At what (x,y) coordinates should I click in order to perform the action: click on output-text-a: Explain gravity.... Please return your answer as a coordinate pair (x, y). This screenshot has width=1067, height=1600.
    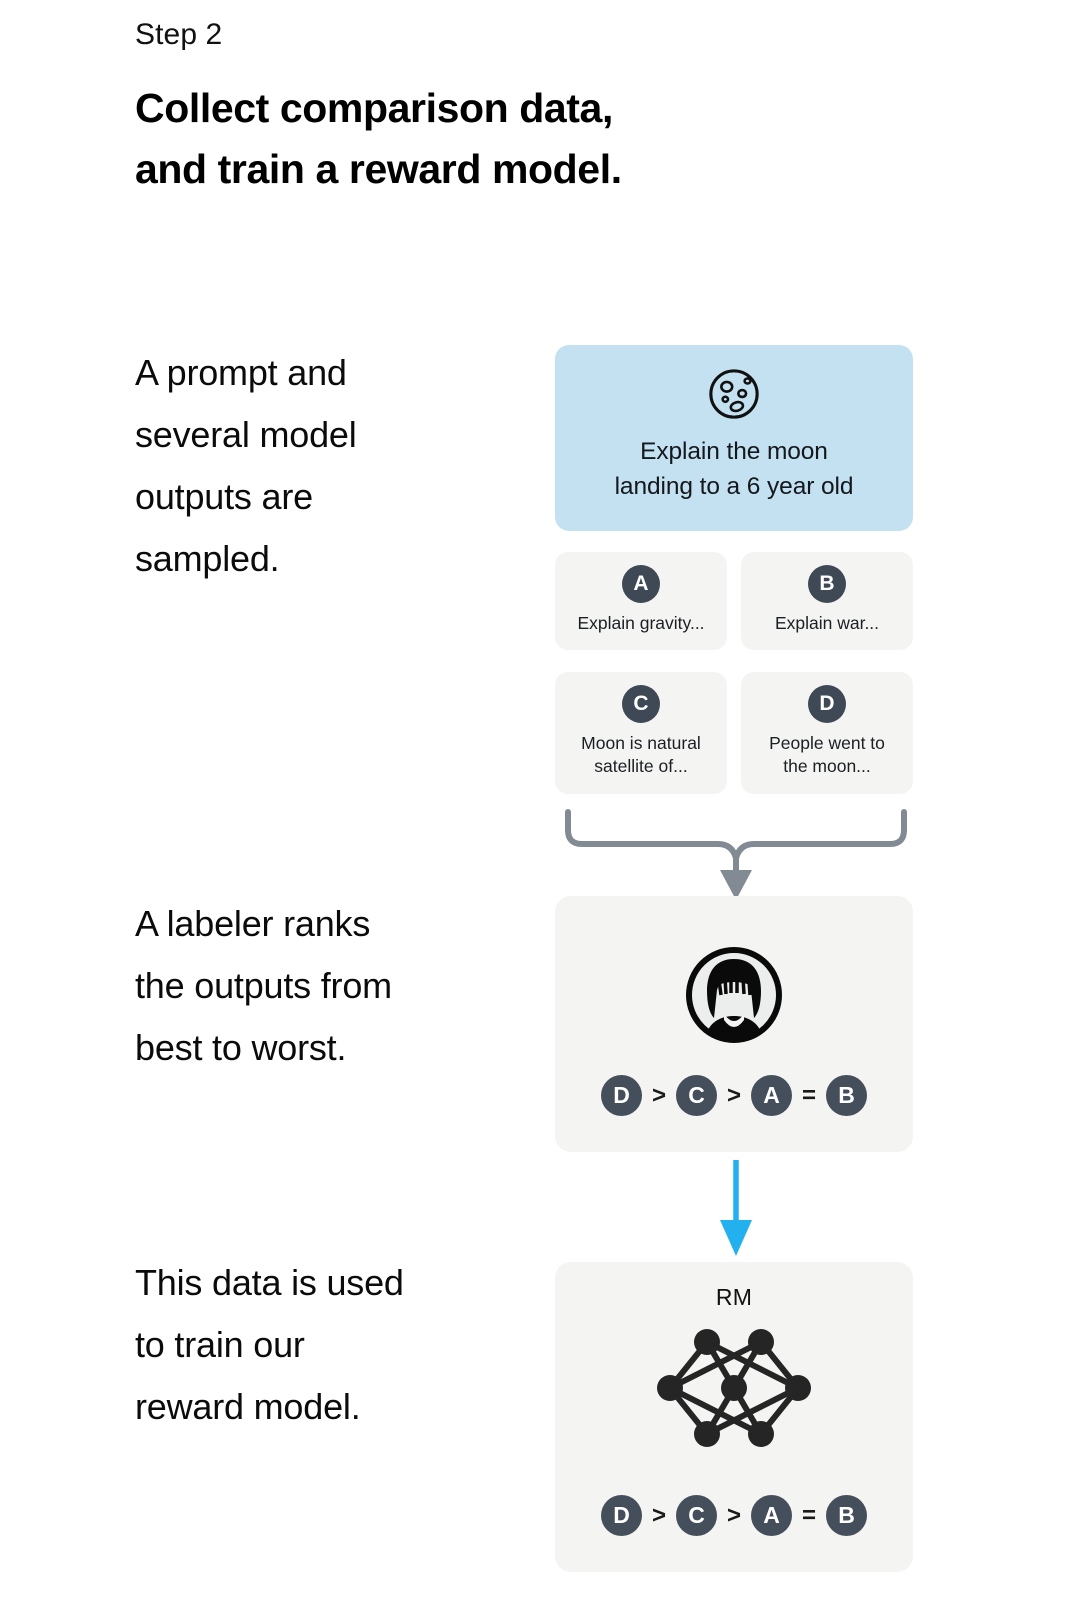
    Looking at the image, I should click on (641, 623).